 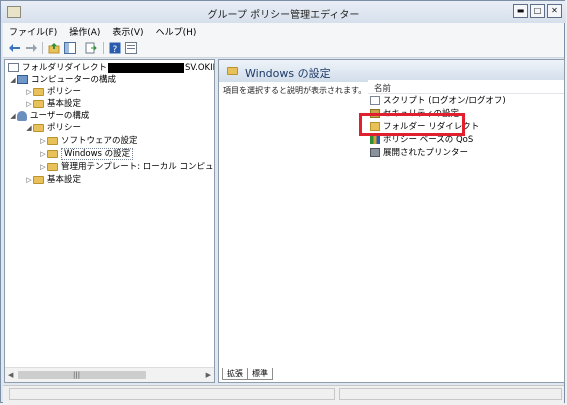 I want to click on show-hide-tree-icon, so click(x=70, y=48).